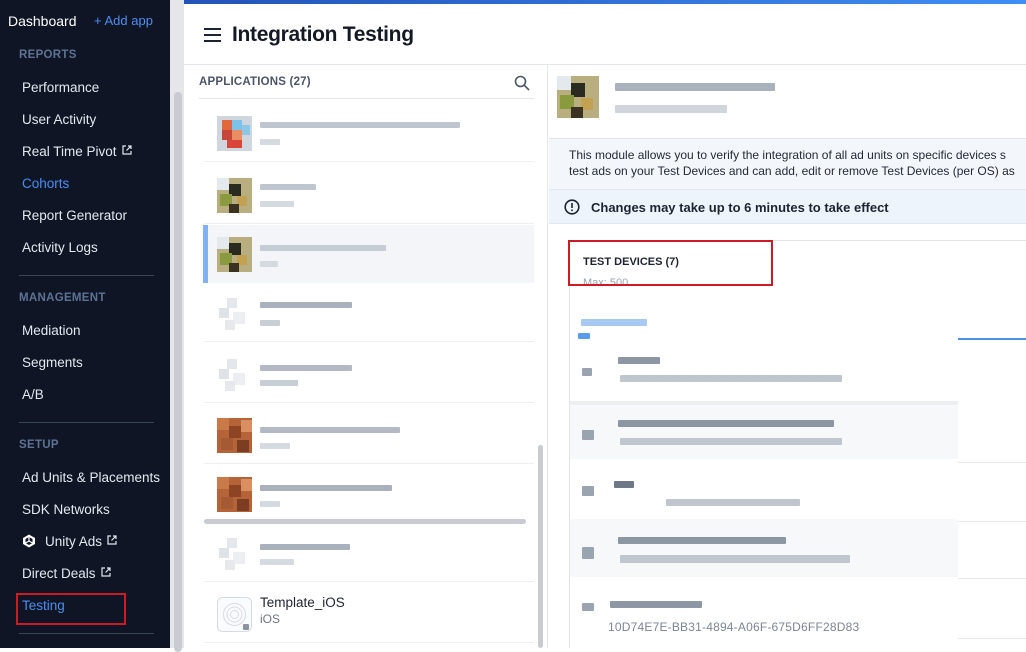 The image size is (1026, 652). What do you see at coordinates (368, 254) in the screenshot?
I see `app-list-item-selected` at bounding box center [368, 254].